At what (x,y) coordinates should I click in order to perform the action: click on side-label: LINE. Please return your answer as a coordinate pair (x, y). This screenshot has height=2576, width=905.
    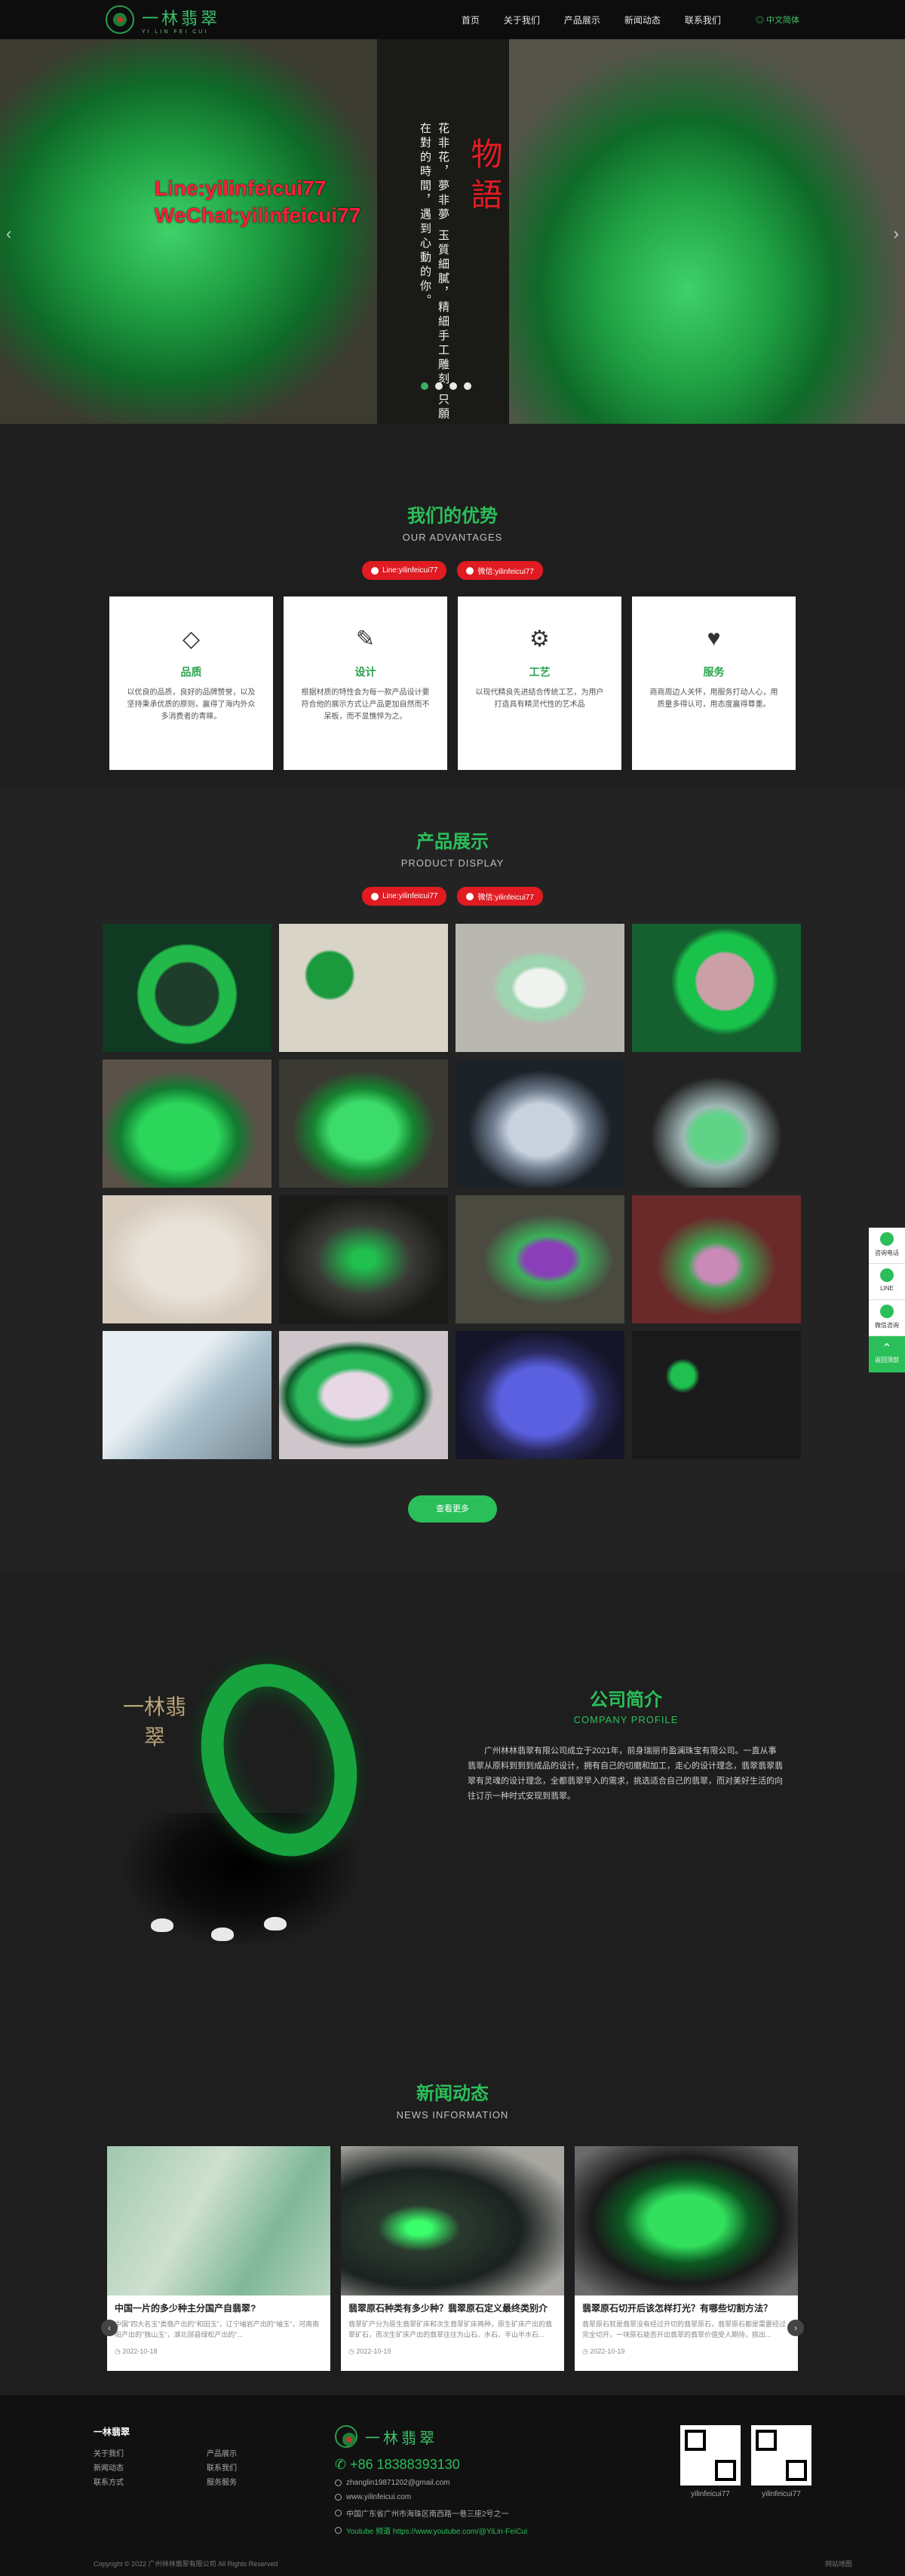
    Looking at the image, I should click on (887, 1288).